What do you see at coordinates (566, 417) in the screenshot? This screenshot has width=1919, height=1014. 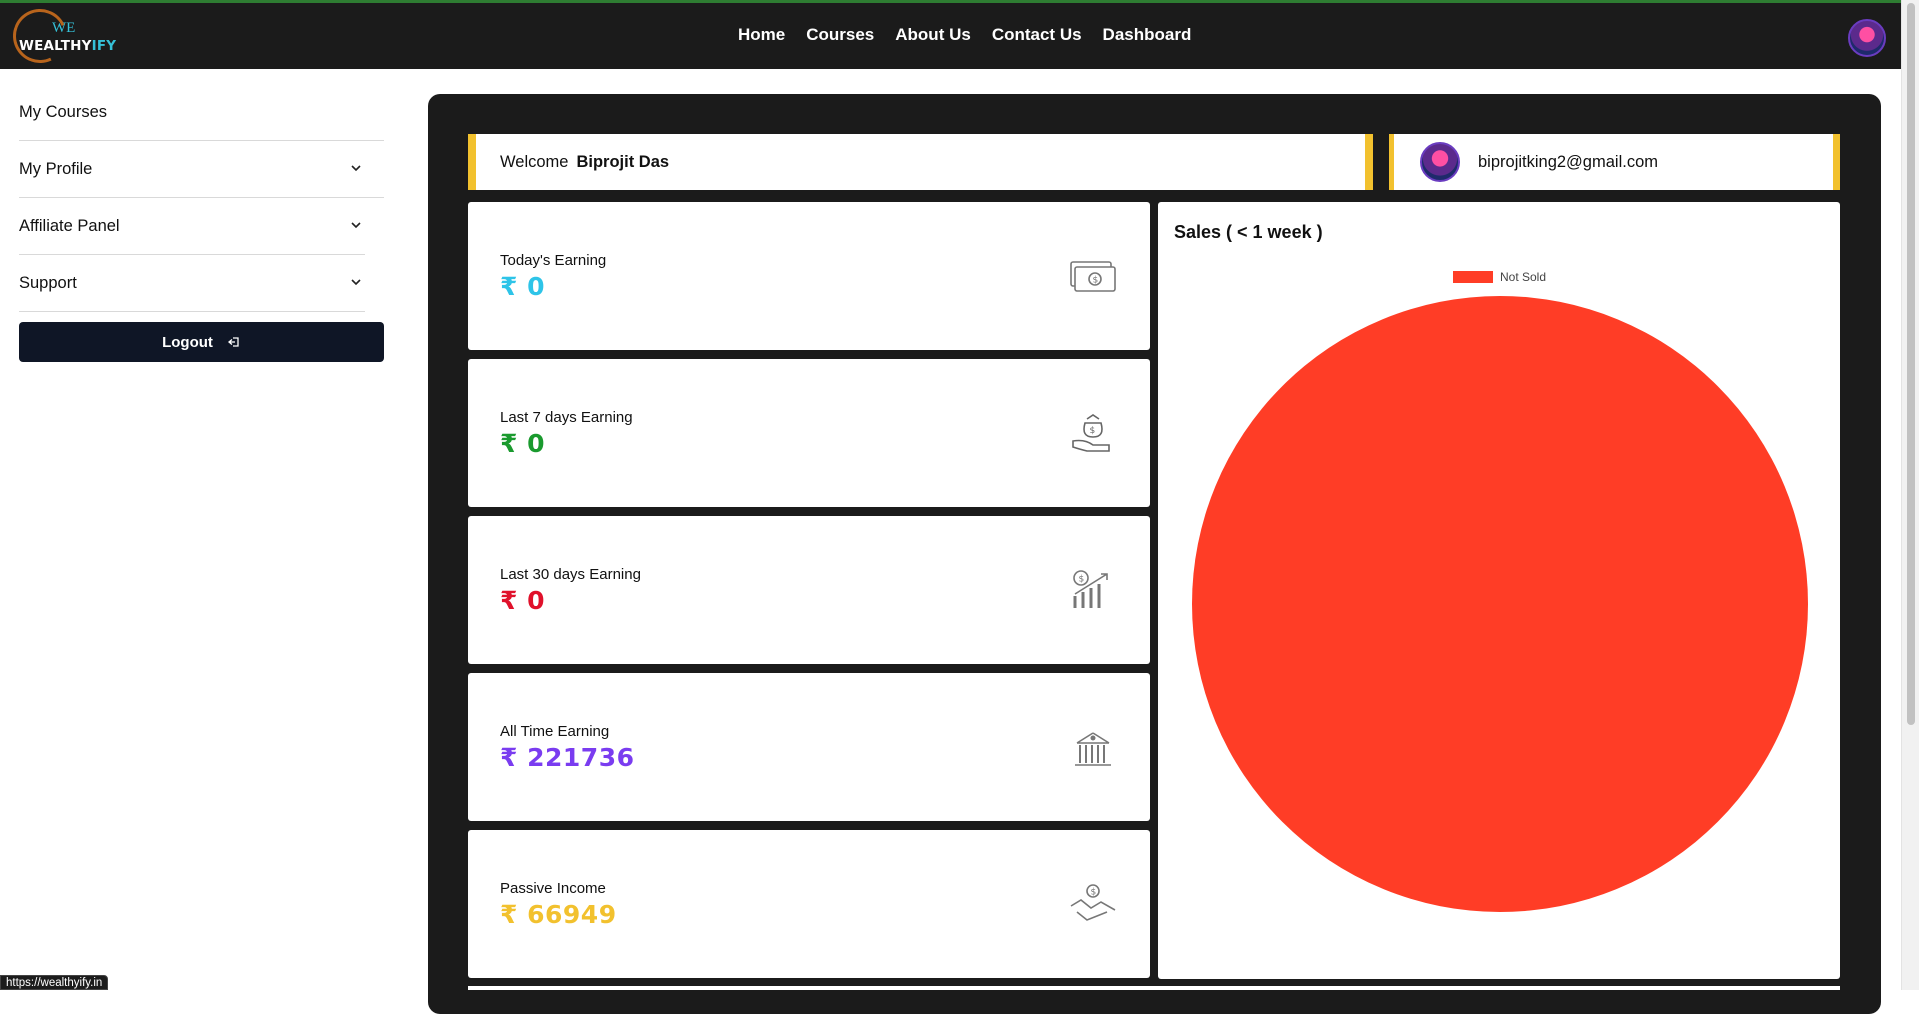 I see `card-title: Last 7 days Earning` at bounding box center [566, 417].